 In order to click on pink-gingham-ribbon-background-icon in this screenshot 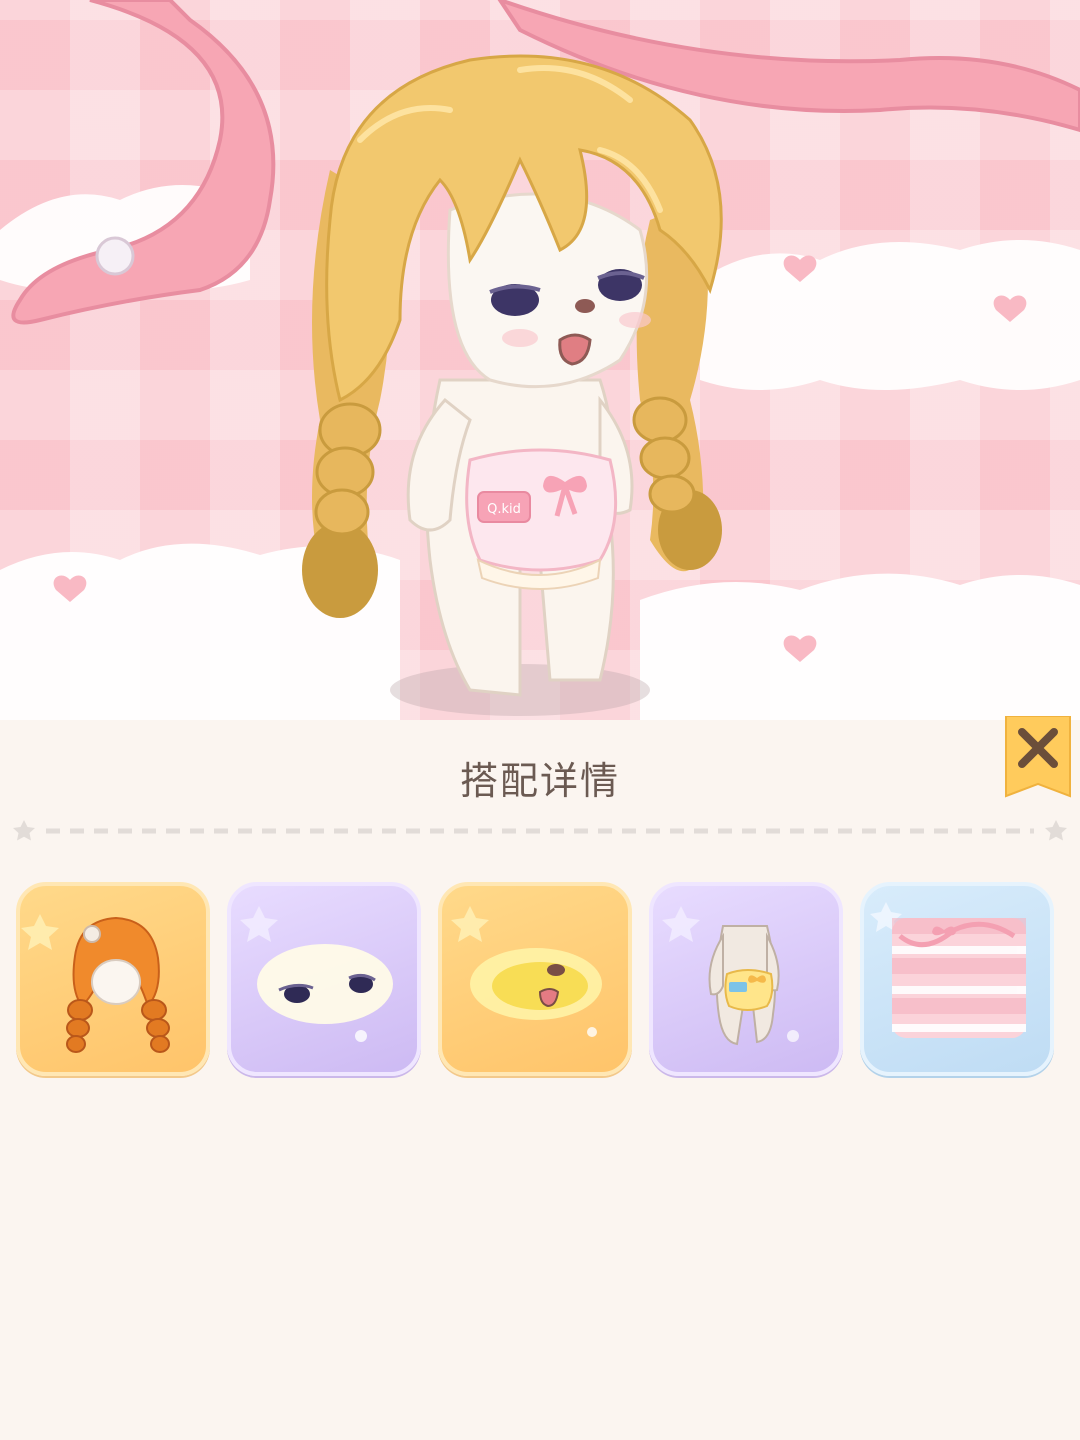, I will do `click(948, 970)`.